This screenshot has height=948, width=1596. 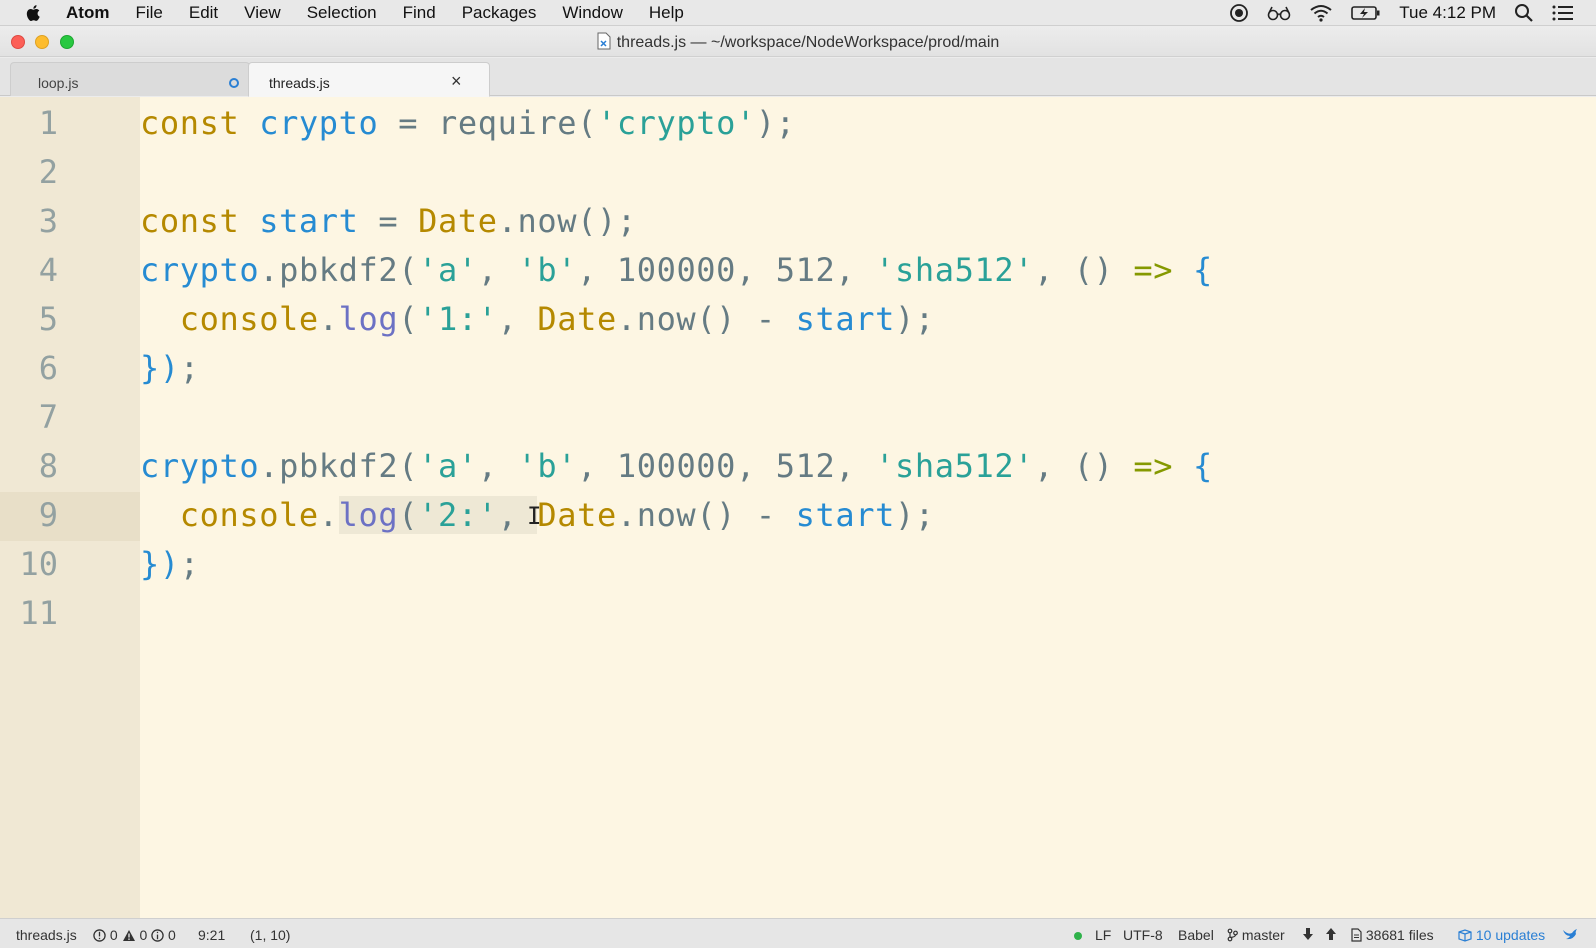 I want to click on project-files-count: 38681 files, so click(x=1392, y=935).